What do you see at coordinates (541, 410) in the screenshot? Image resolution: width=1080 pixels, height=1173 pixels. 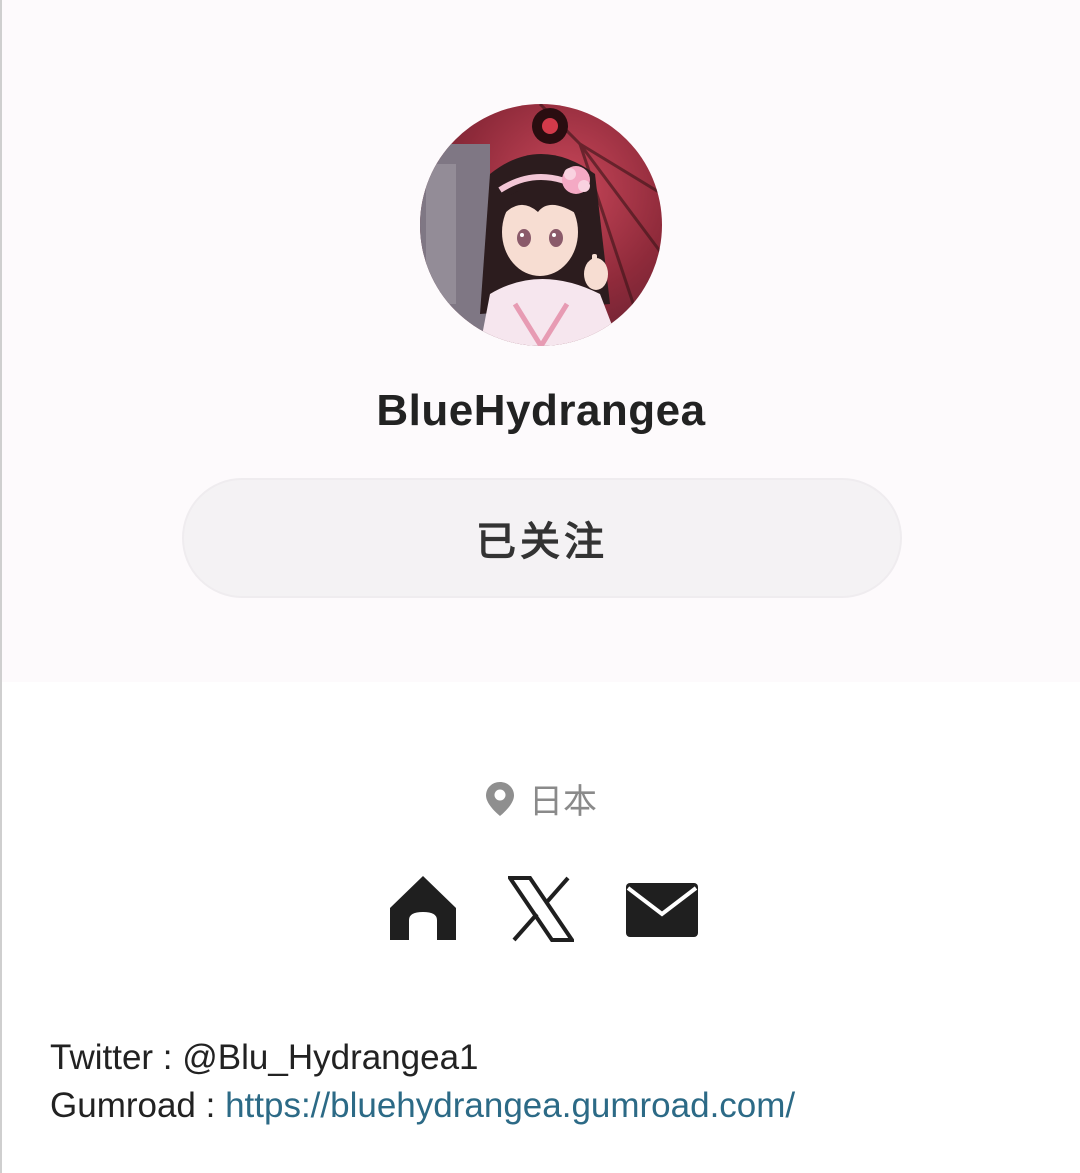 I see `username: BlueHydrangea` at bounding box center [541, 410].